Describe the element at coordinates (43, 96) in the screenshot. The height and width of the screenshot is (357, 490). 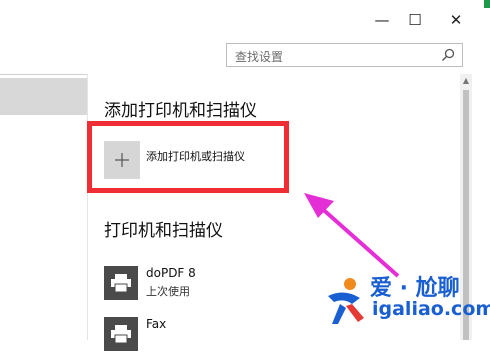
I see `nav-item-selected` at that location.